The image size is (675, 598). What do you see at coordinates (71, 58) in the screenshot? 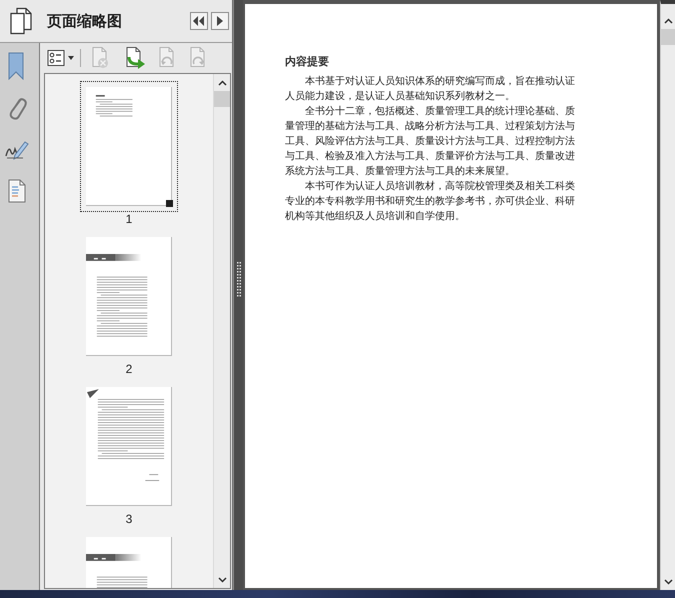
I see `caret-icon` at bounding box center [71, 58].